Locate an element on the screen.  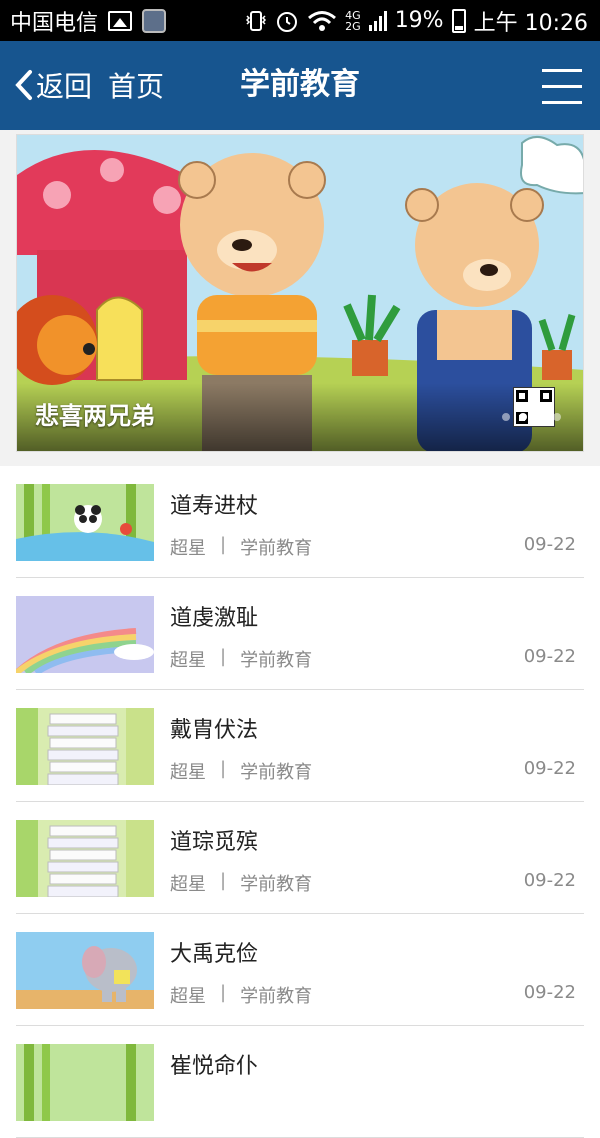
item-title: 大禹克俭 is located at coordinates (214, 954).